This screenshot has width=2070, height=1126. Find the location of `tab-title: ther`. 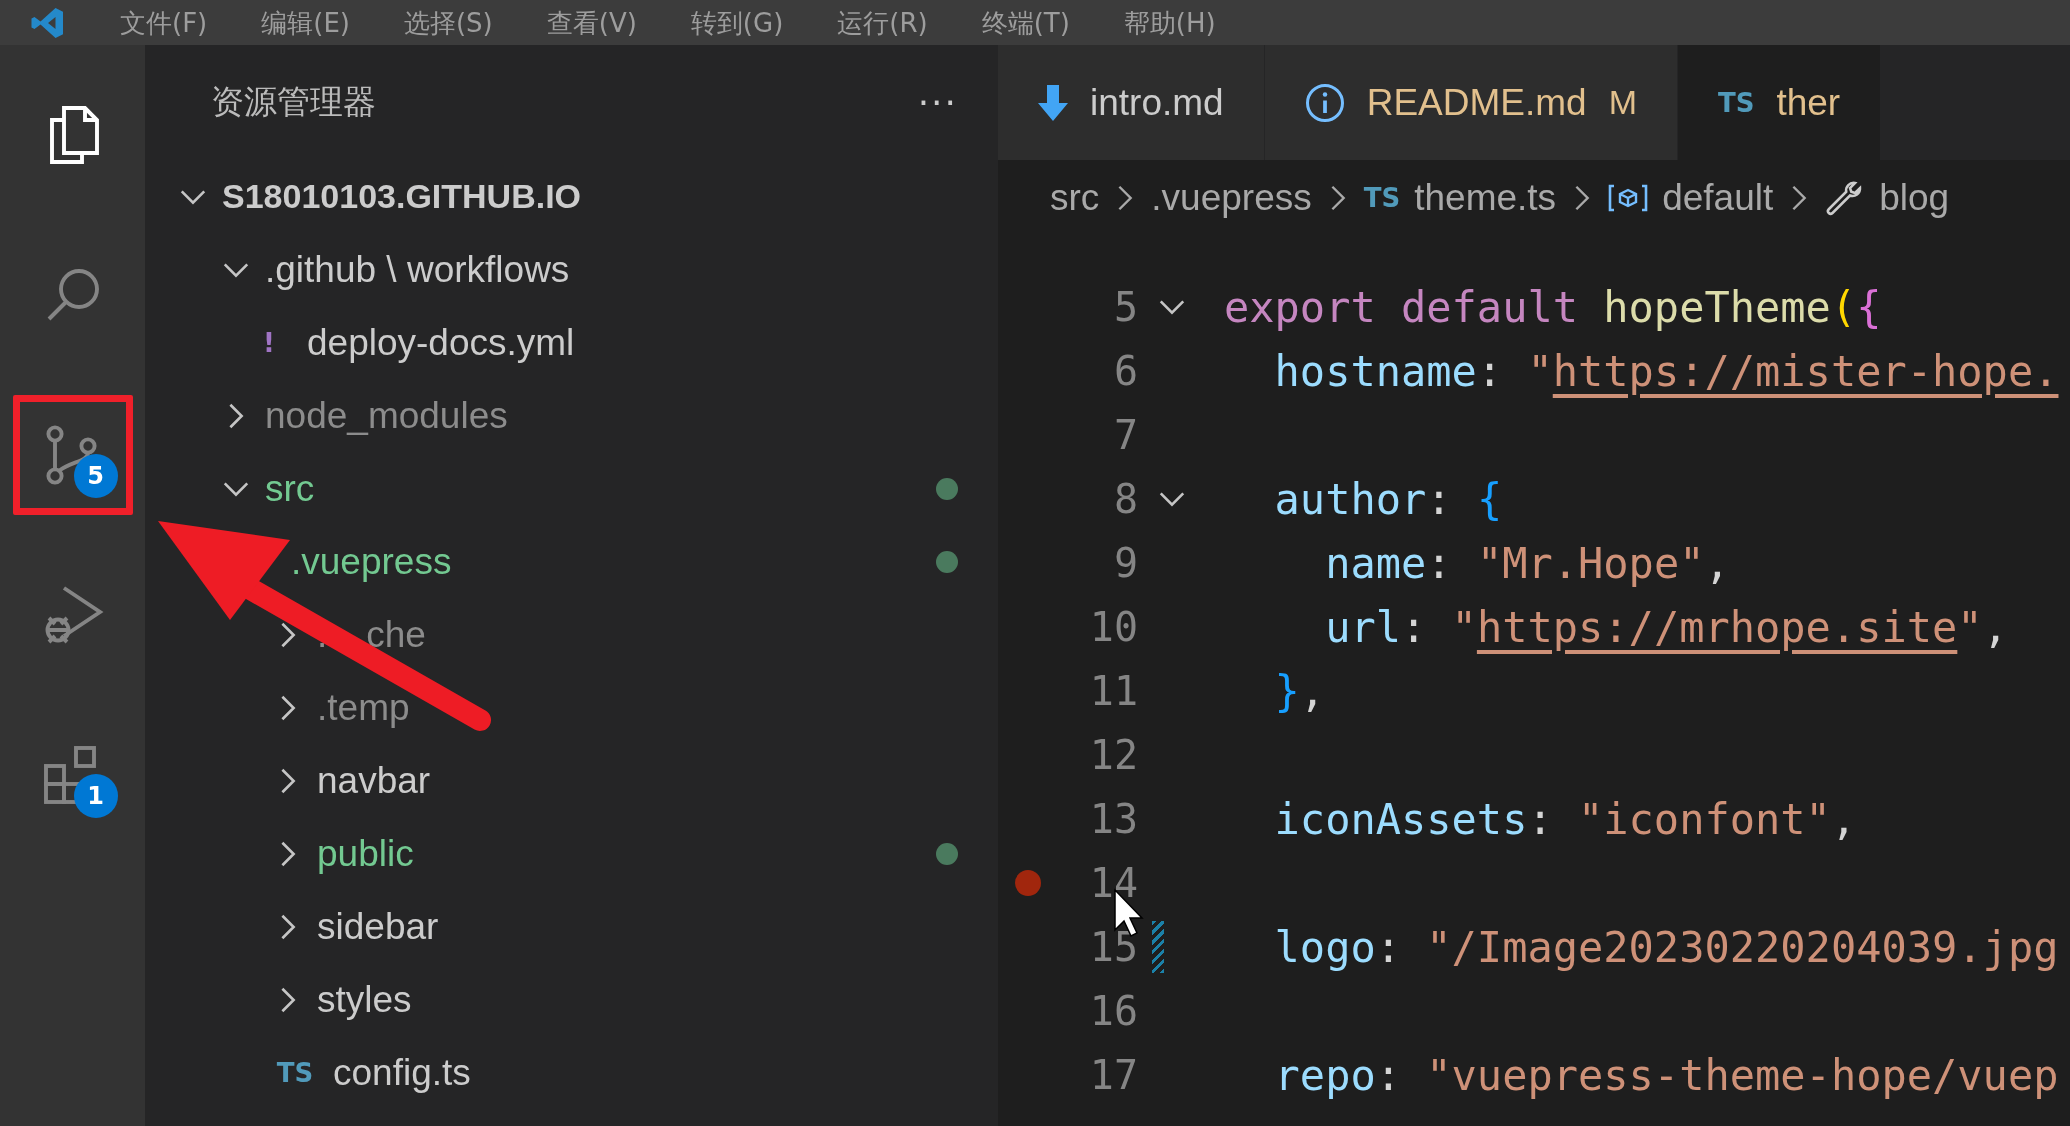

tab-title: ther is located at coordinates (1808, 102).